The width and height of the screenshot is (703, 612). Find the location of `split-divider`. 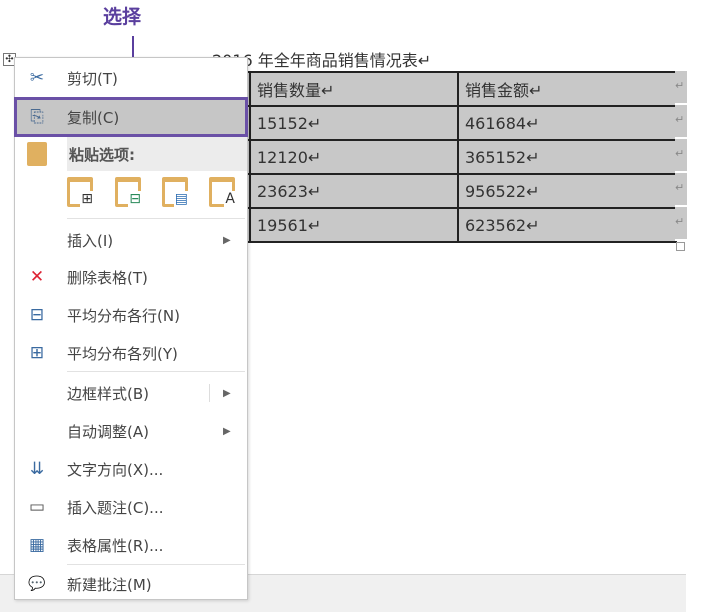

split-divider is located at coordinates (209, 393).